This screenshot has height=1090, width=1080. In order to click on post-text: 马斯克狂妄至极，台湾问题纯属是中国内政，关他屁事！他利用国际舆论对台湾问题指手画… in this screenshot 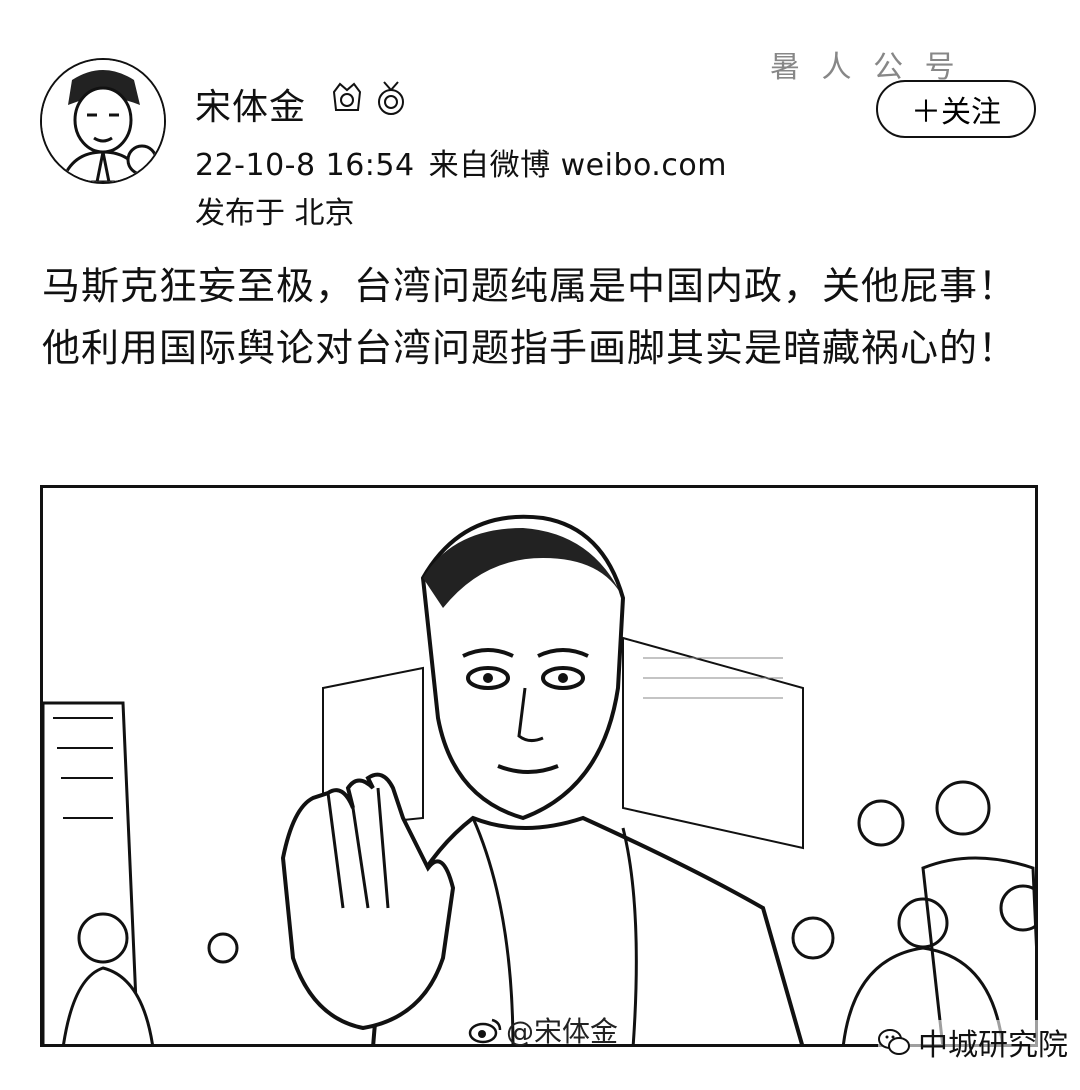, I will do `click(530, 317)`.